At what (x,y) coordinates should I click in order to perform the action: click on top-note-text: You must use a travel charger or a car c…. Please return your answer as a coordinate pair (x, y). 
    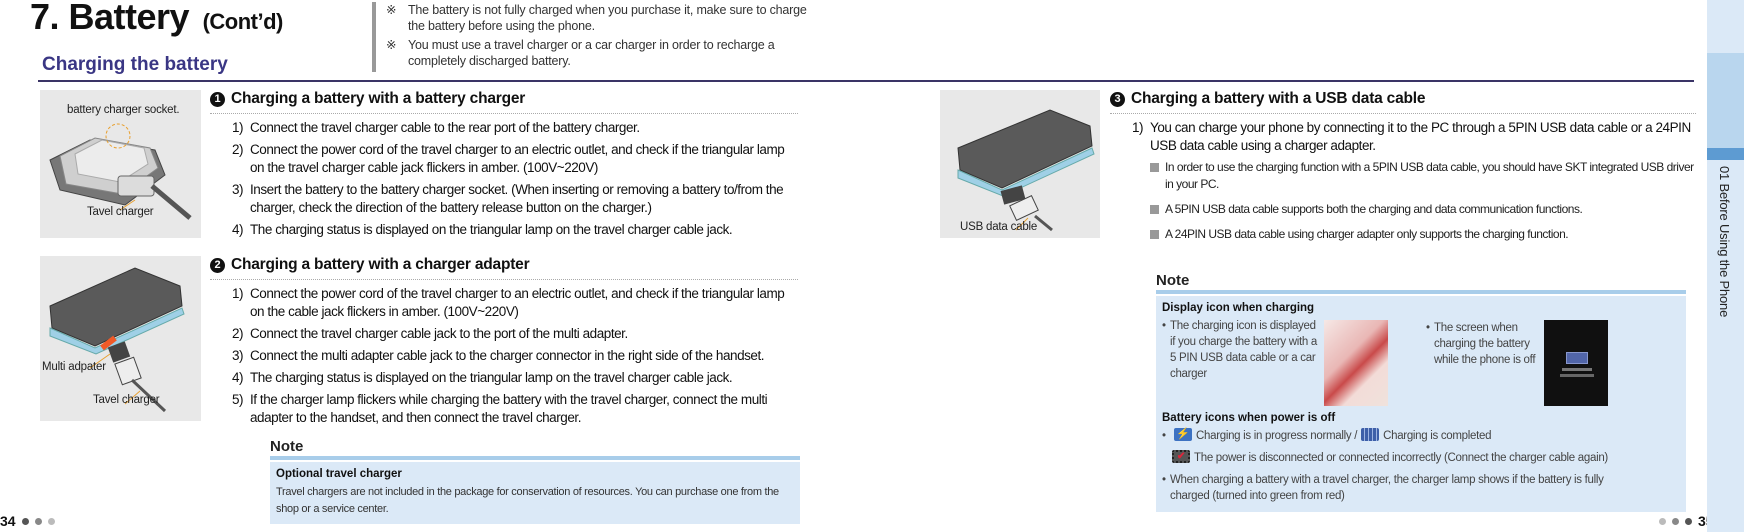
    Looking at the image, I should click on (591, 53).